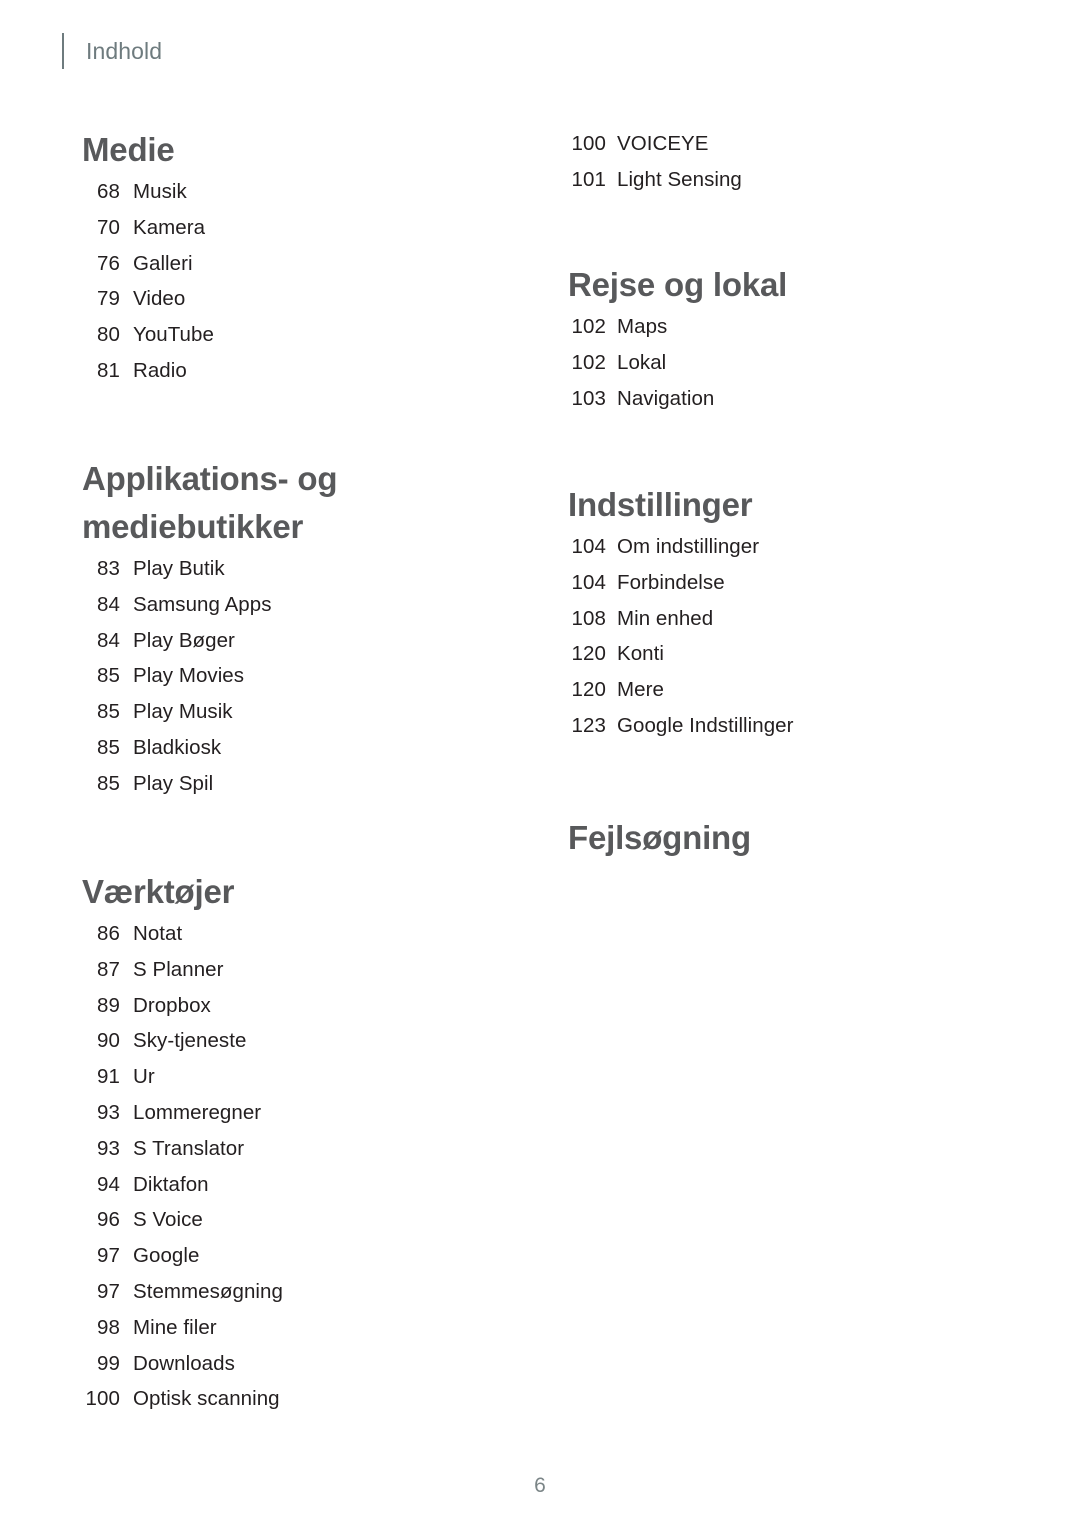 The image size is (1080, 1527). What do you see at coordinates (297, 1077) in the screenshot?
I see `list-item: 91 Ur` at bounding box center [297, 1077].